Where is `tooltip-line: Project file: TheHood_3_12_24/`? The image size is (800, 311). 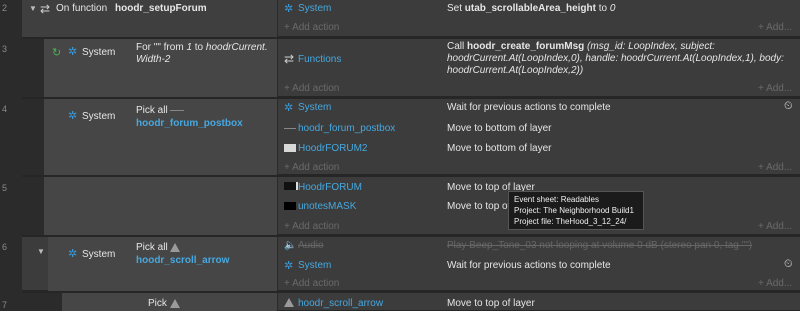 tooltip-line: Project file: TheHood_3_12_24/ is located at coordinates (570, 221).